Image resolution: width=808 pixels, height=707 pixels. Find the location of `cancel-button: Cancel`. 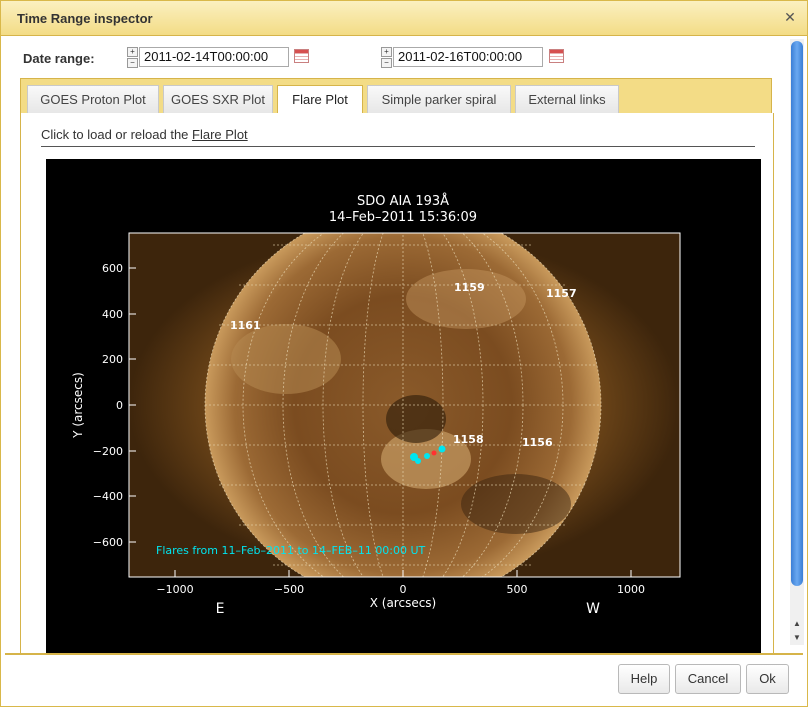

cancel-button: Cancel is located at coordinates (708, 679).